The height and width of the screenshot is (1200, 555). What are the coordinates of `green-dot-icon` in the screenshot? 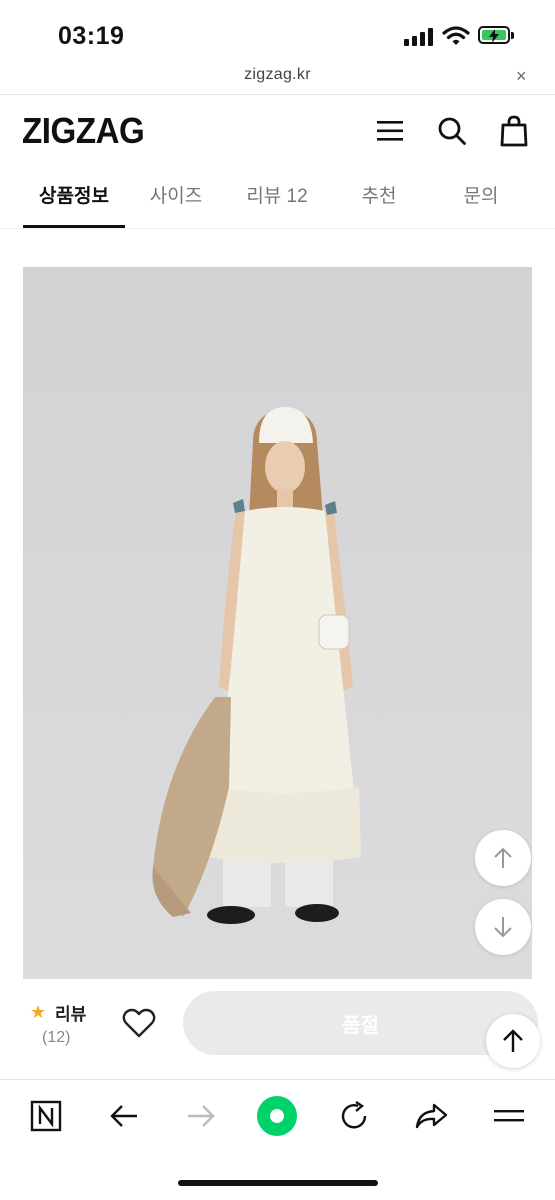 It's located at (277, 1116).